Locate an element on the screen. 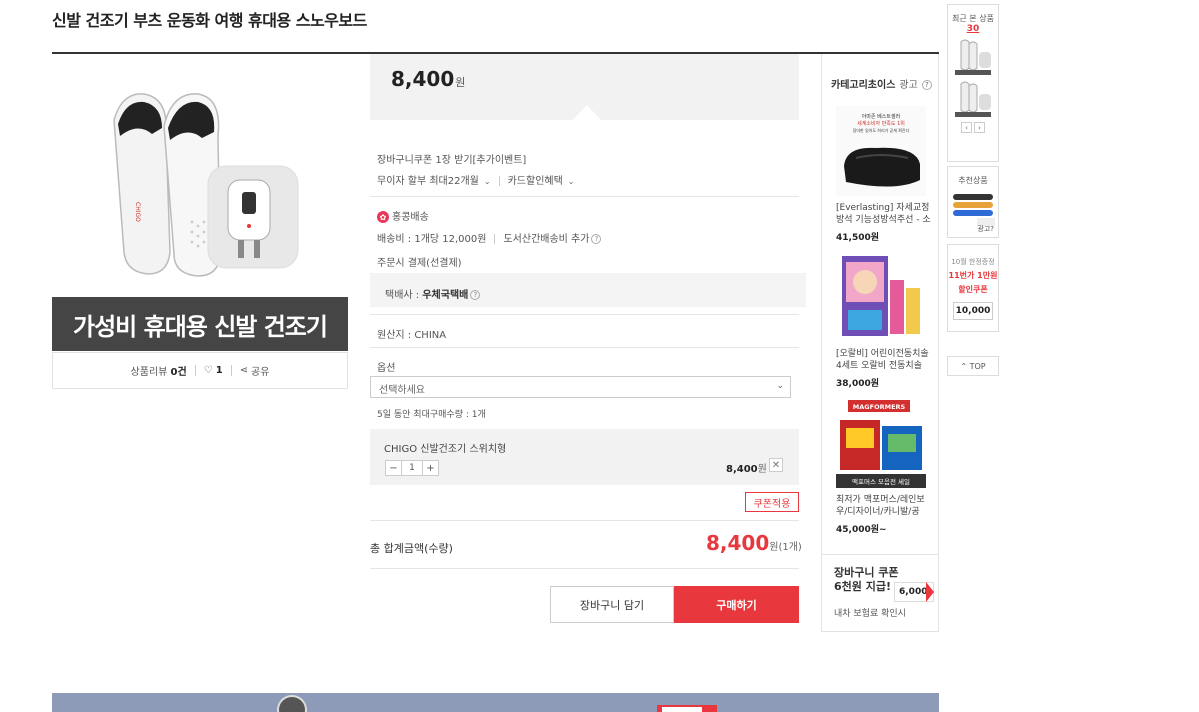 Image resolution: width=1199 pixels, height=712 pixels. origin-country: 원산지 : CHINA is located at coordinates (412, 335).